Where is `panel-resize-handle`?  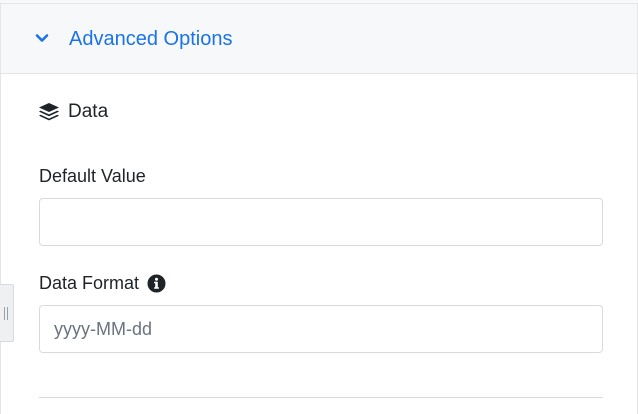 panel-resize-handle is located at coordinates (7, 313).